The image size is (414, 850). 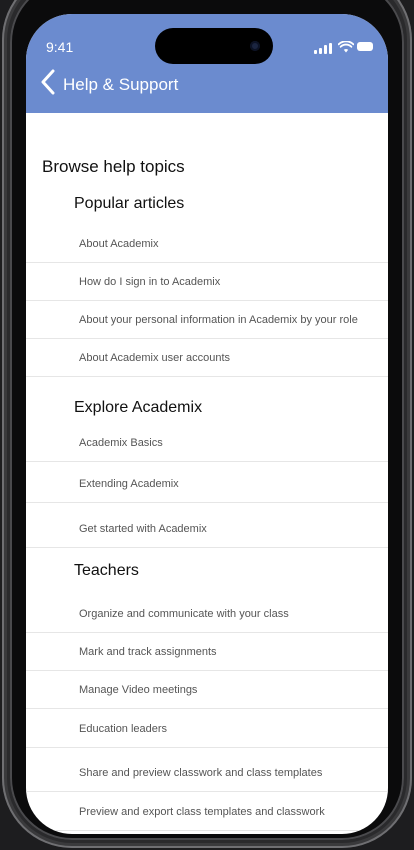 I want to click on browse-heading: Browse help topics, so click(x=113, y=166).